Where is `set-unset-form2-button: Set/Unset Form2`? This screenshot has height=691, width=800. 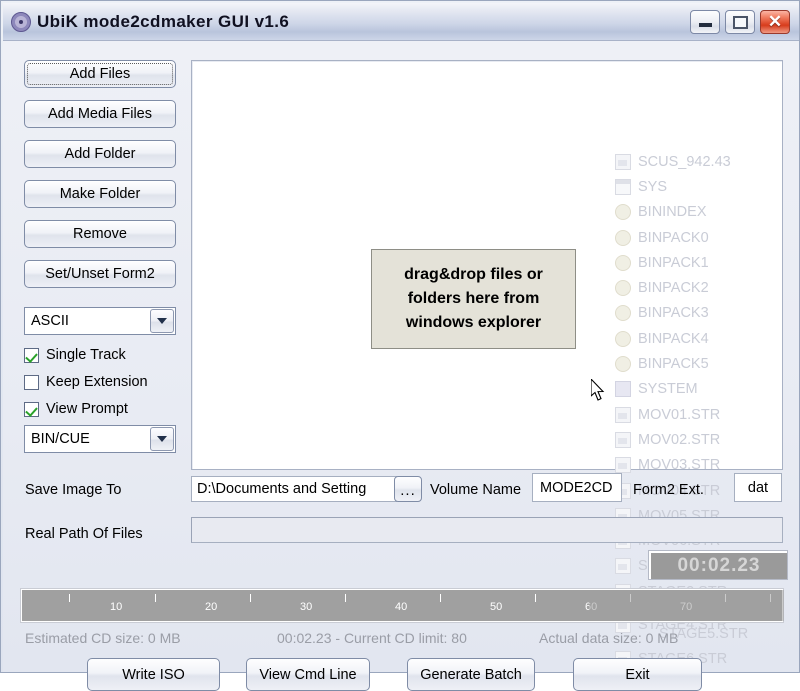 set-unset-form2-button: Set/Unset Form2 is located at coordinates (100, 274).